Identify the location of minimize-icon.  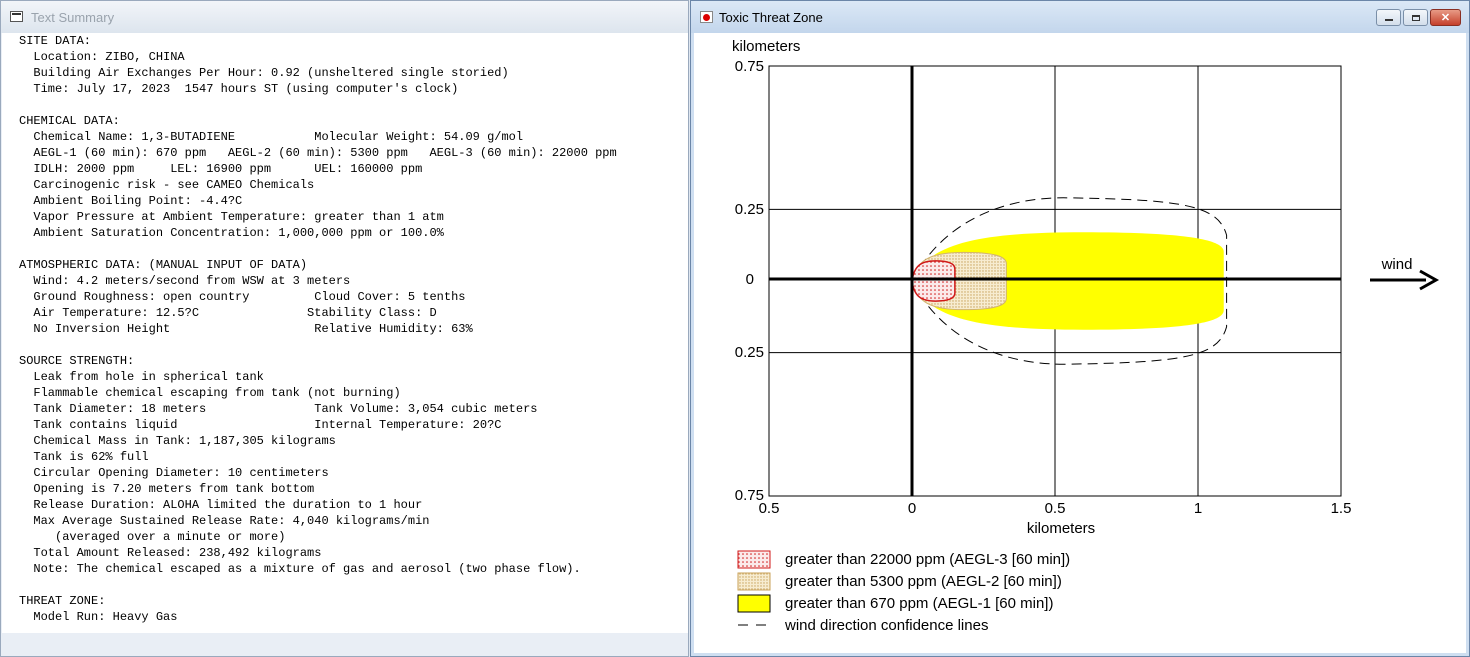
(1388, 19).